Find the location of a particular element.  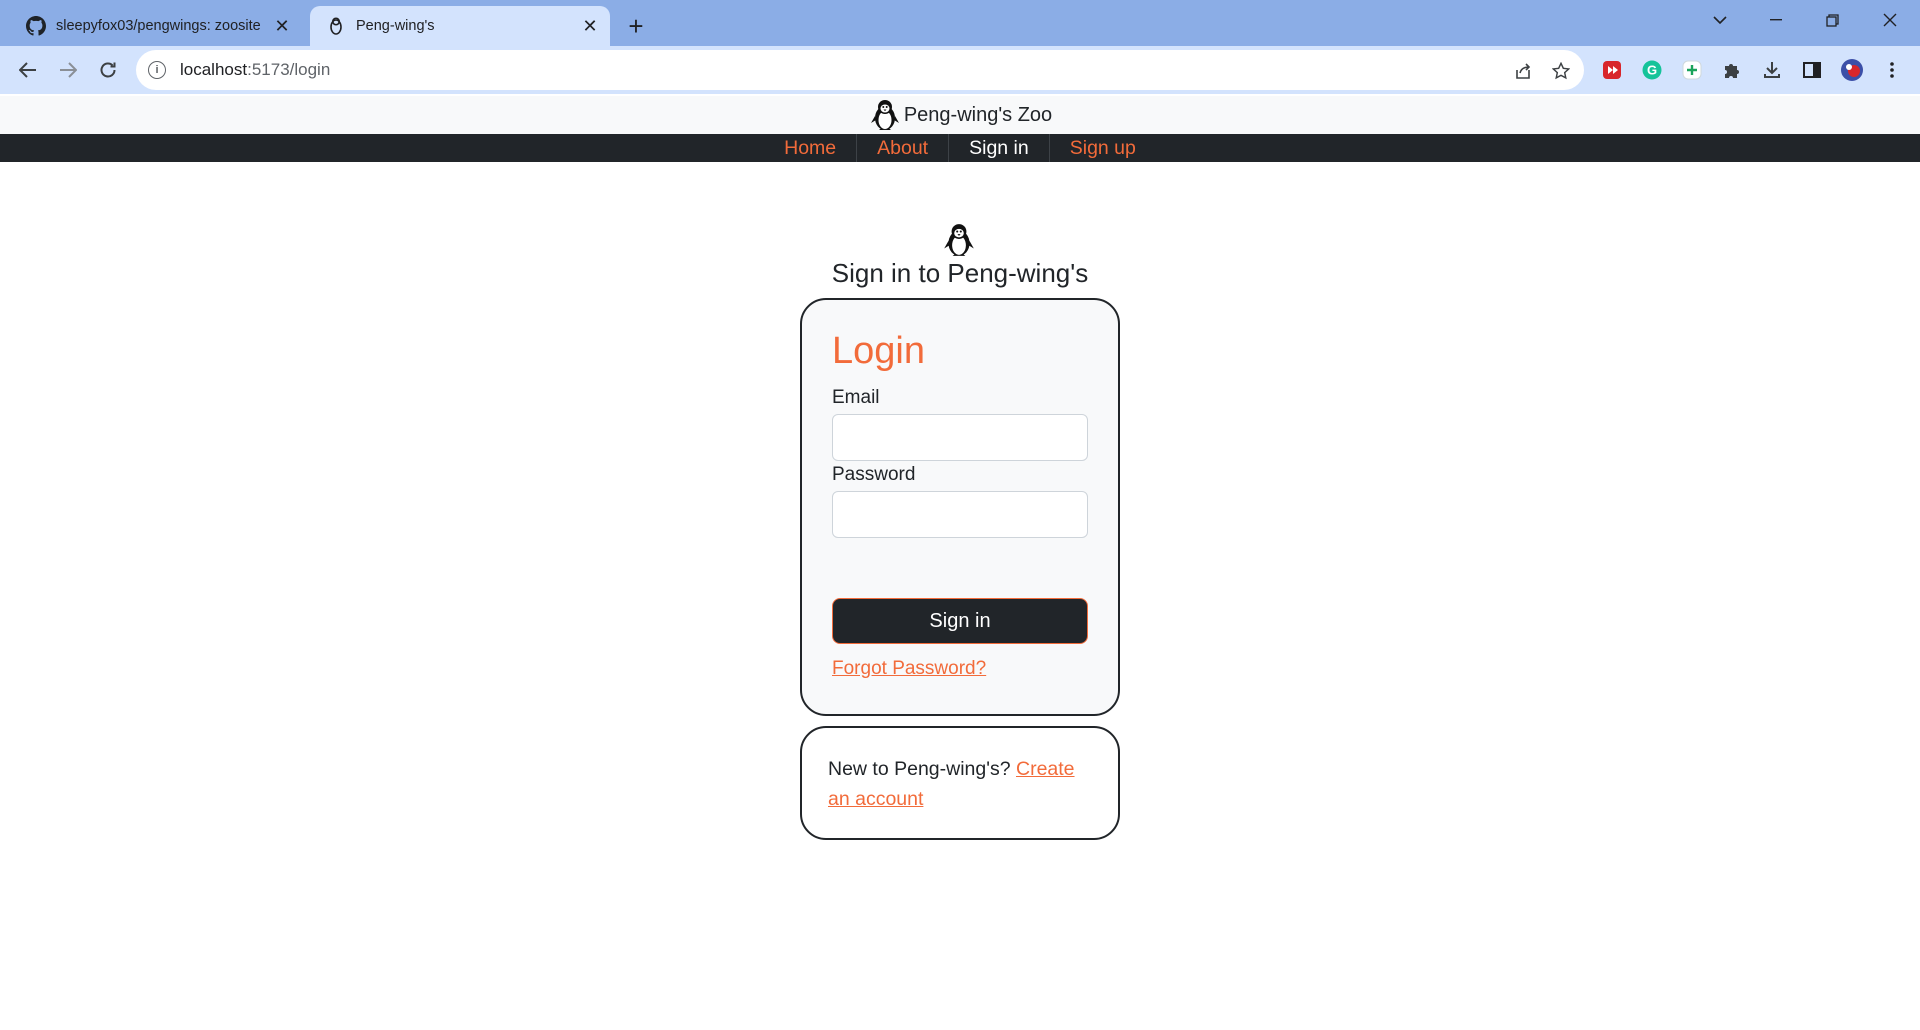

reload-icon is located at coordinates (108, 70).